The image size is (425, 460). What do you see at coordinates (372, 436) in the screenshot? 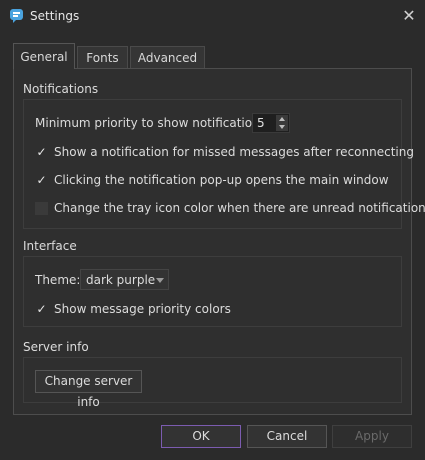
I see `apply-button: Apply` at bounding box center [372, 436].